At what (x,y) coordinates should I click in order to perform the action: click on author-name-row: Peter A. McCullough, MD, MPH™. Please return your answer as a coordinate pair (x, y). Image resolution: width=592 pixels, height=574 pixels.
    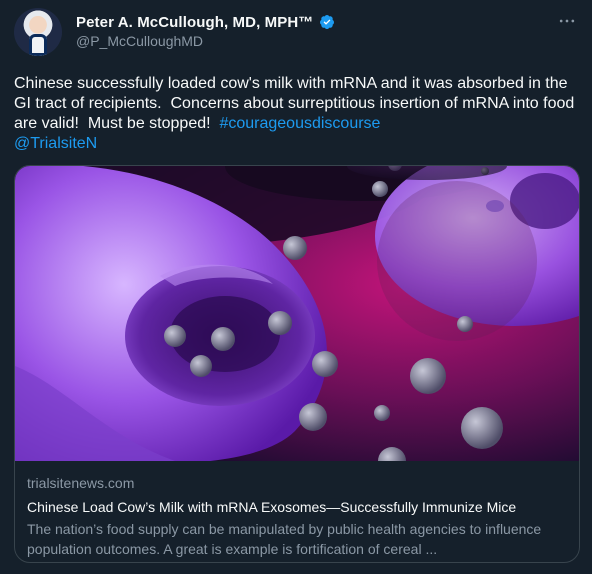
    Looking at the image, I should click on (205, 22).